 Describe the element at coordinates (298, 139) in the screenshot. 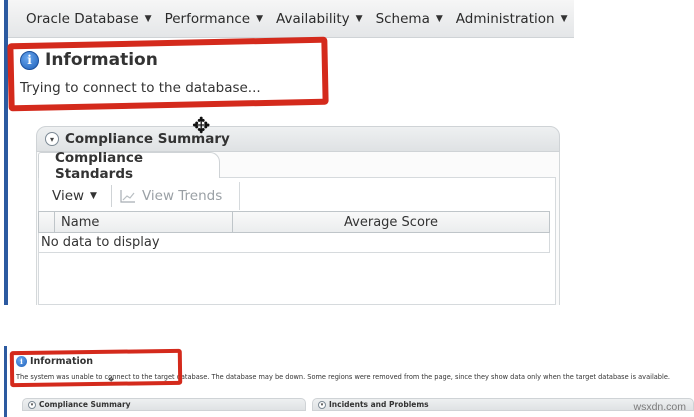

I see `compliance-summary-header: ▾ Compliance Summary` at that location.